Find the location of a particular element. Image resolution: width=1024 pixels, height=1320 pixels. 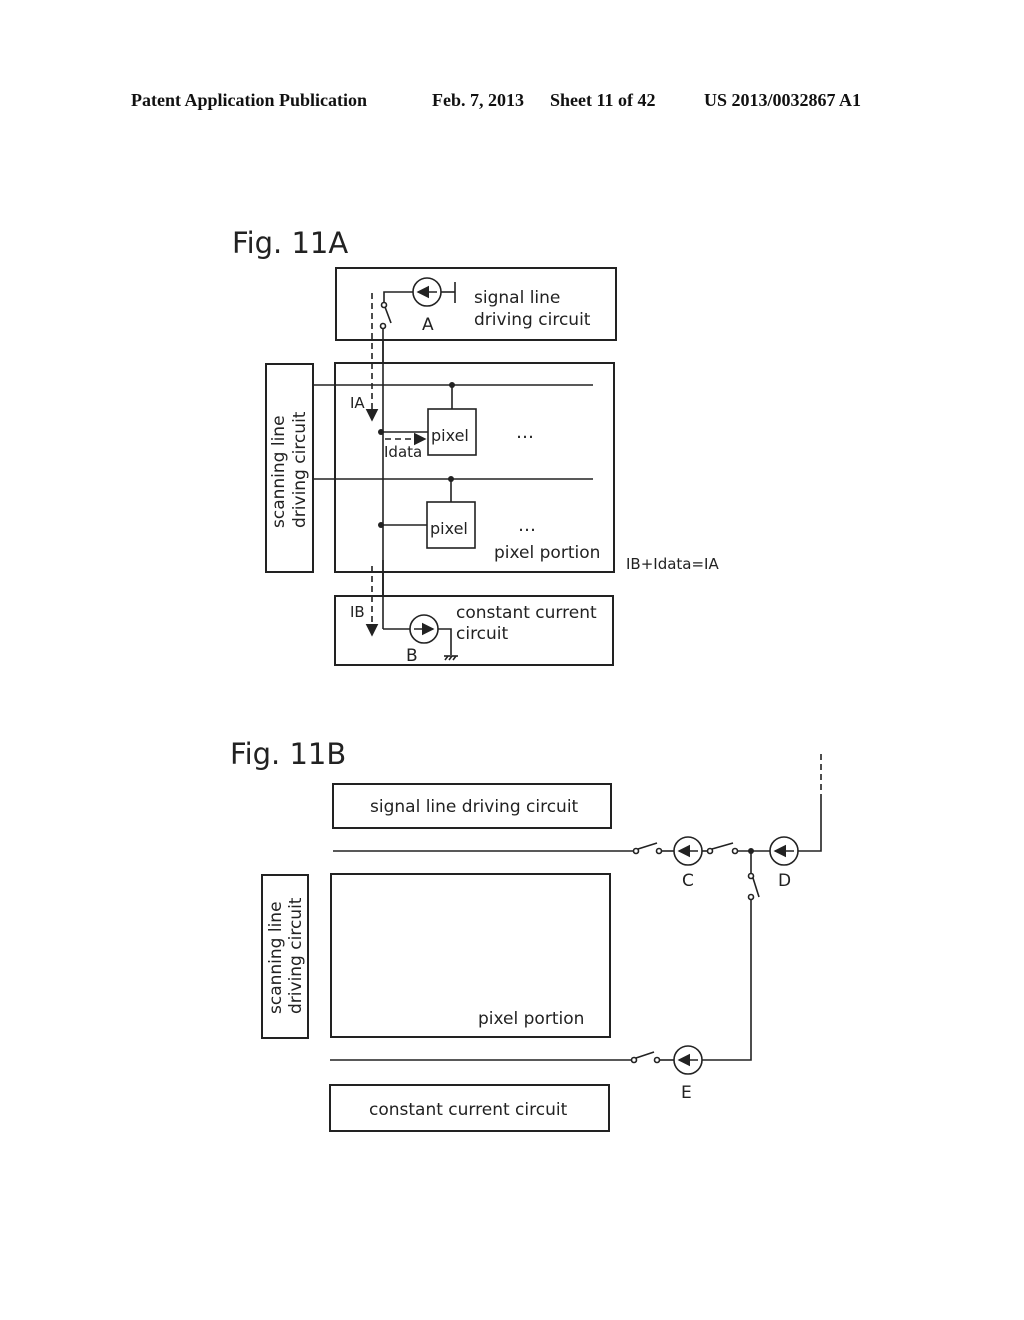

current-source-c-icon is located at coordinates (688, 851).